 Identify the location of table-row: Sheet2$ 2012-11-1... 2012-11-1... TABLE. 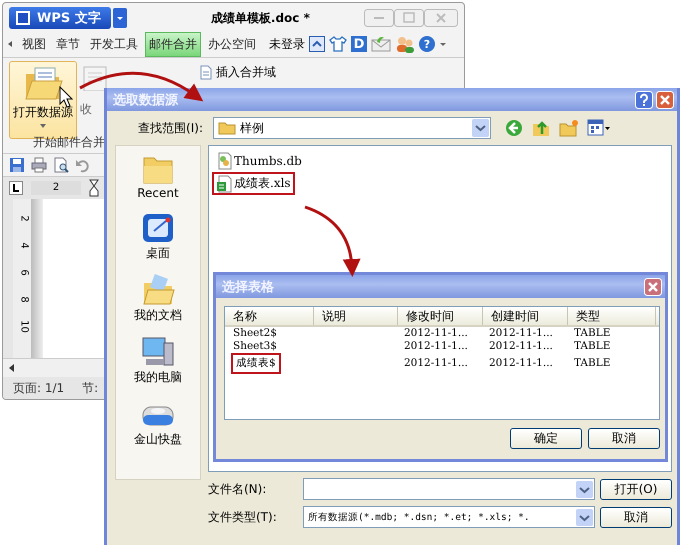
(442, 333).